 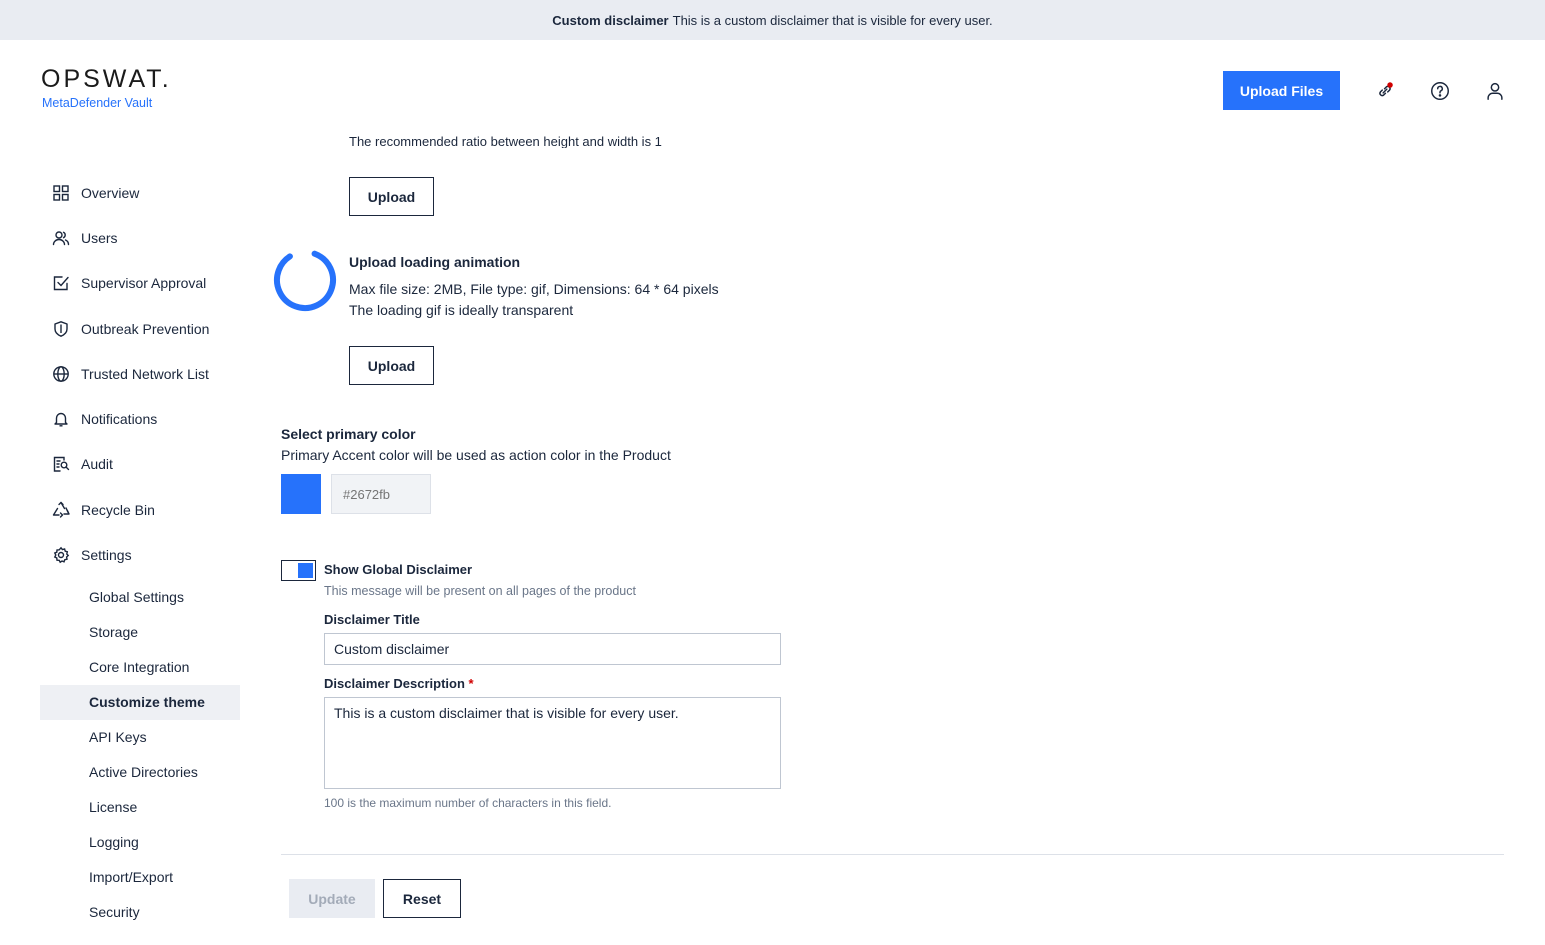 I want to click on sidebar-item-audit: Audit, so click(x=140, y=464).